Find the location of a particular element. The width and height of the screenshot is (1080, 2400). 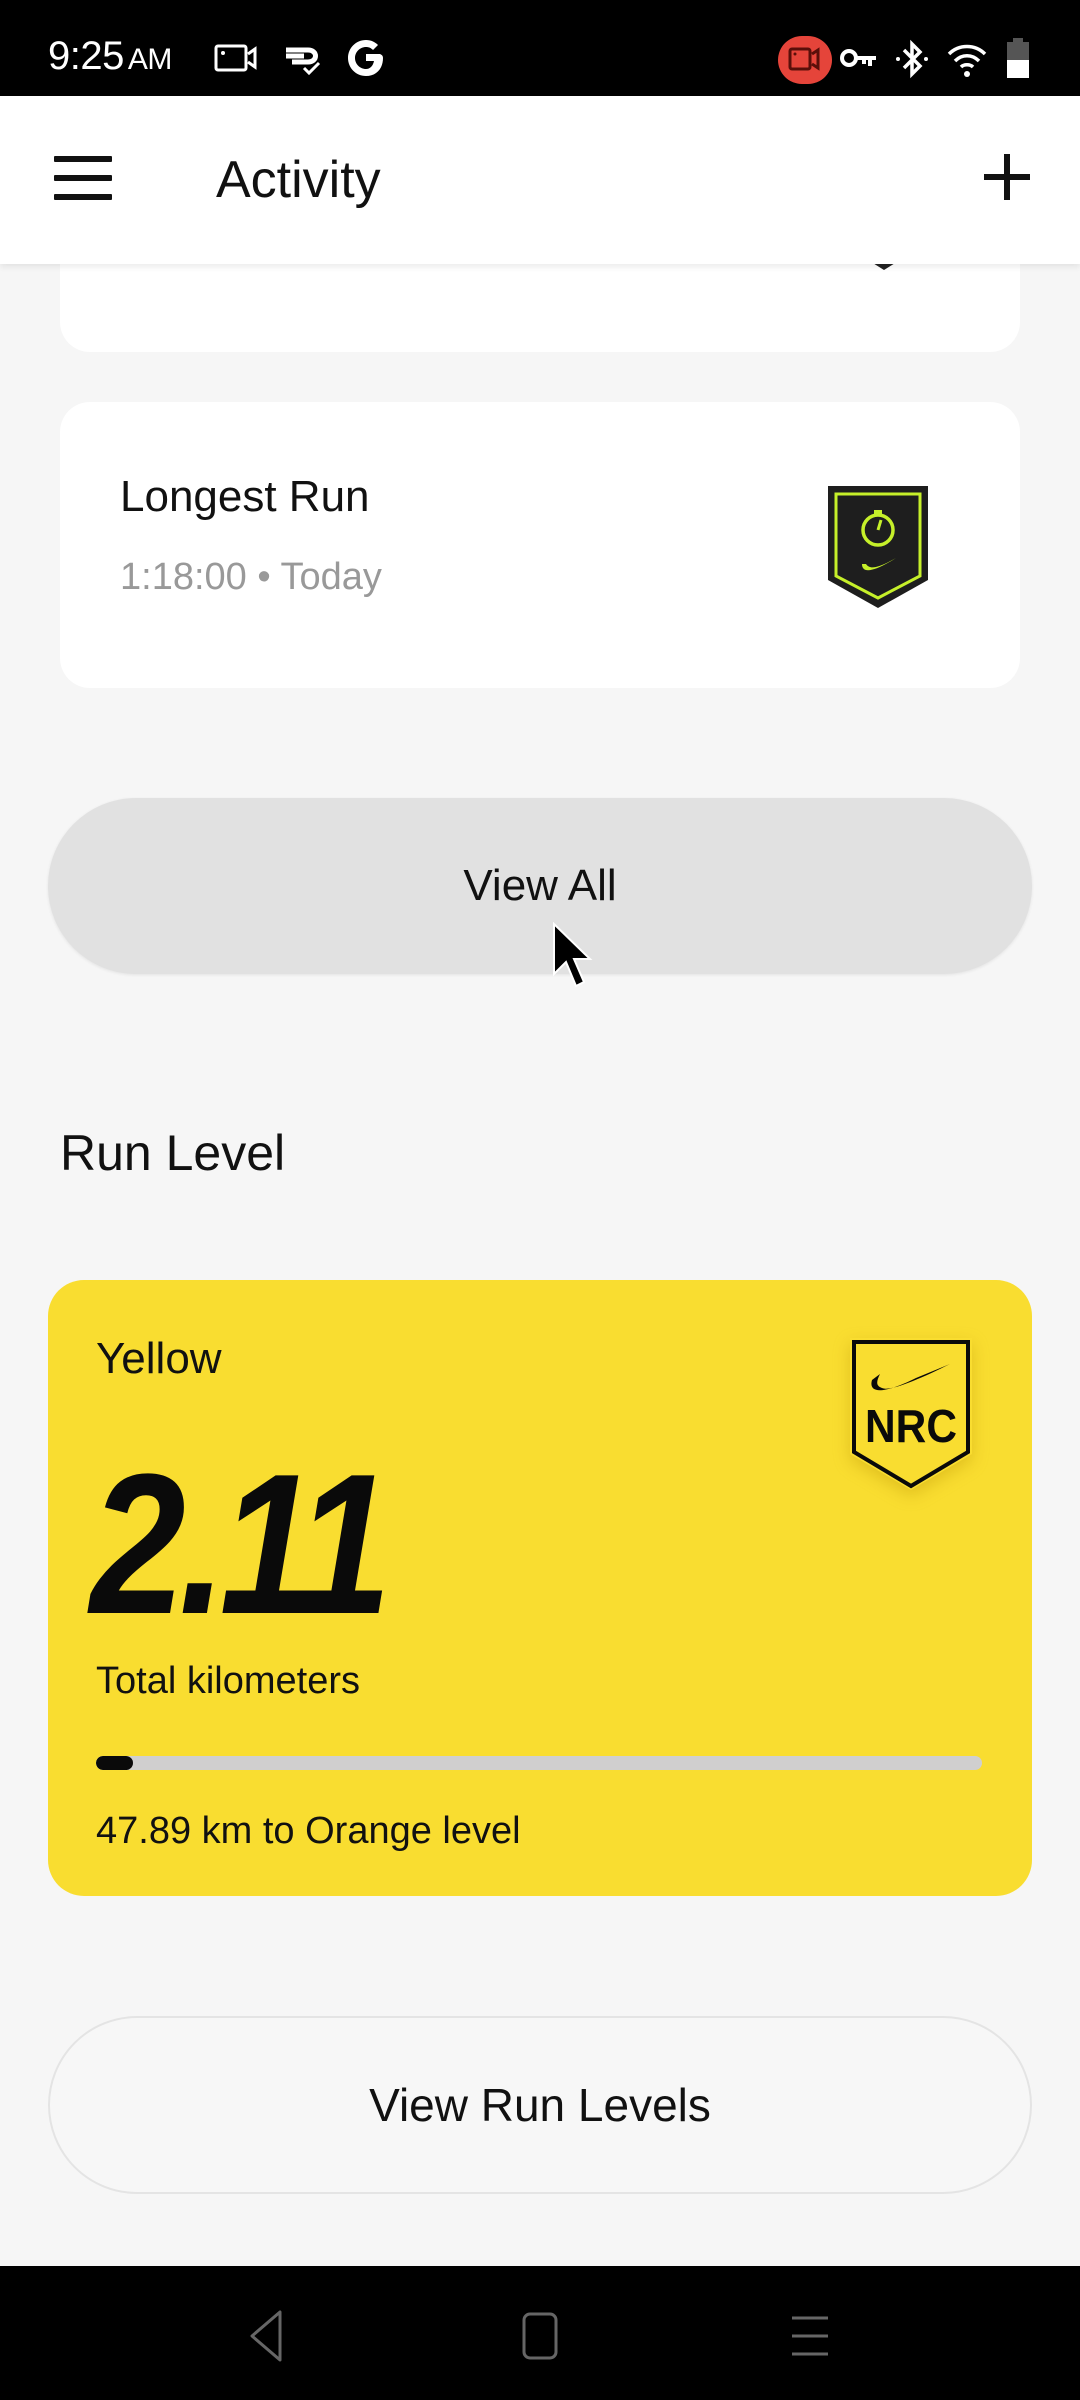

achievement-title: Longest Run is located at coordinates (245, 496).